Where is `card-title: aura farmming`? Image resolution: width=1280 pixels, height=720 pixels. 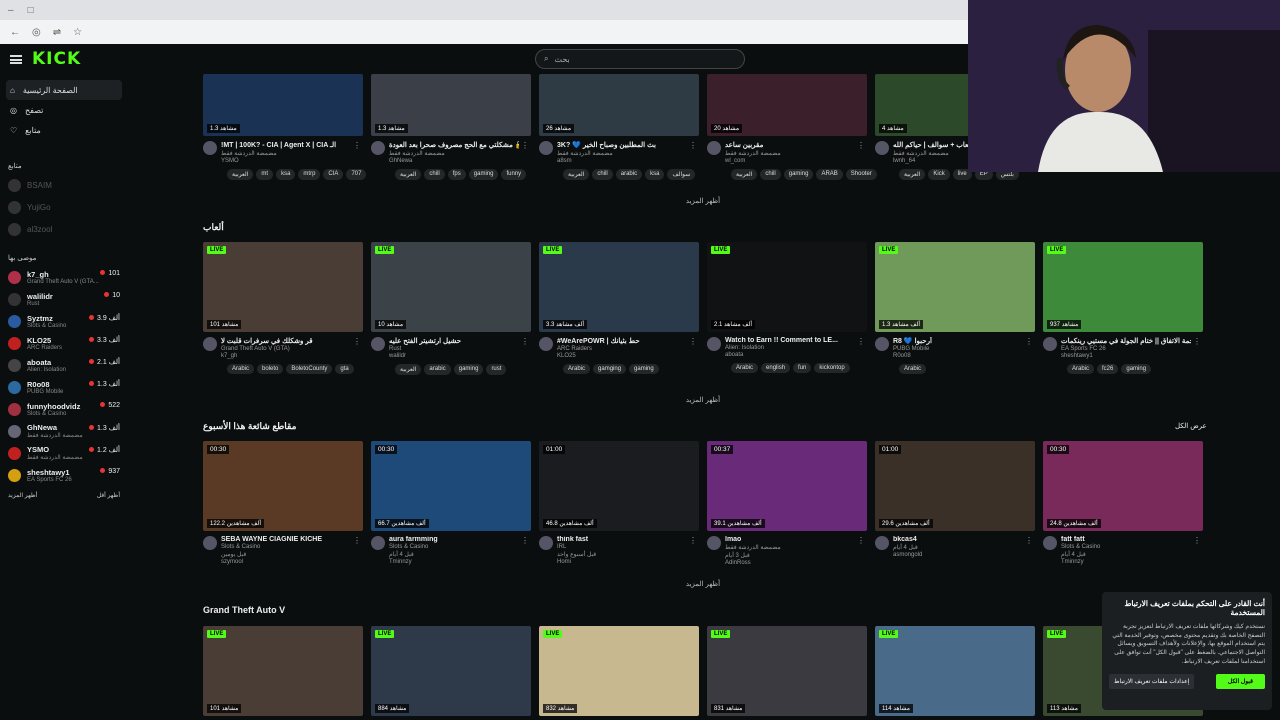
card-title: aura farmming is located at coordinates (454, 539).